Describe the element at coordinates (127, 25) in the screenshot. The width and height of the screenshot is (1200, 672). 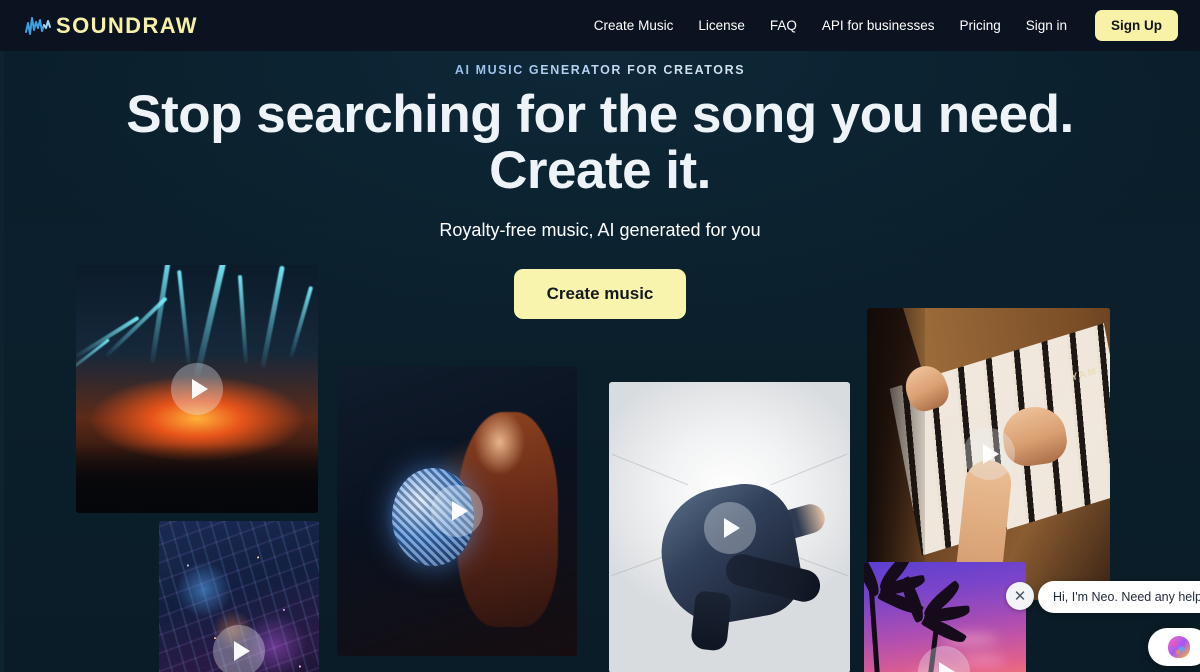
I see `logo-text: SOUNDRAW` at that location.